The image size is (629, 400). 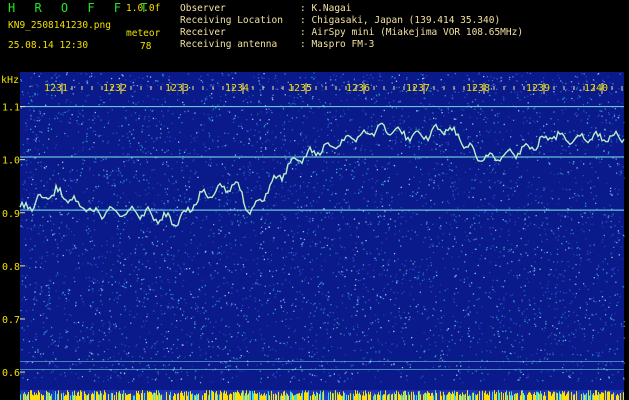 What do you see at coordinates (115, 88) in the screenshot?
I see `time-tick-label: 1232` at bounding box center [115, 88].